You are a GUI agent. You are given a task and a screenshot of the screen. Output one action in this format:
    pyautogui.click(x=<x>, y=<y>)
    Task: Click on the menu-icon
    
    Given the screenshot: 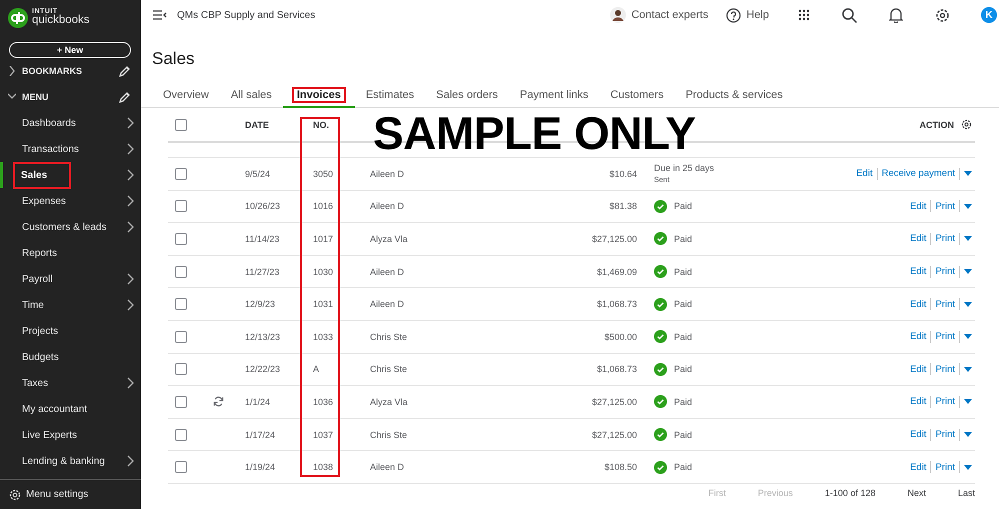 What is the action you would take?
    pyautogui.click(x=160, y=15)
    